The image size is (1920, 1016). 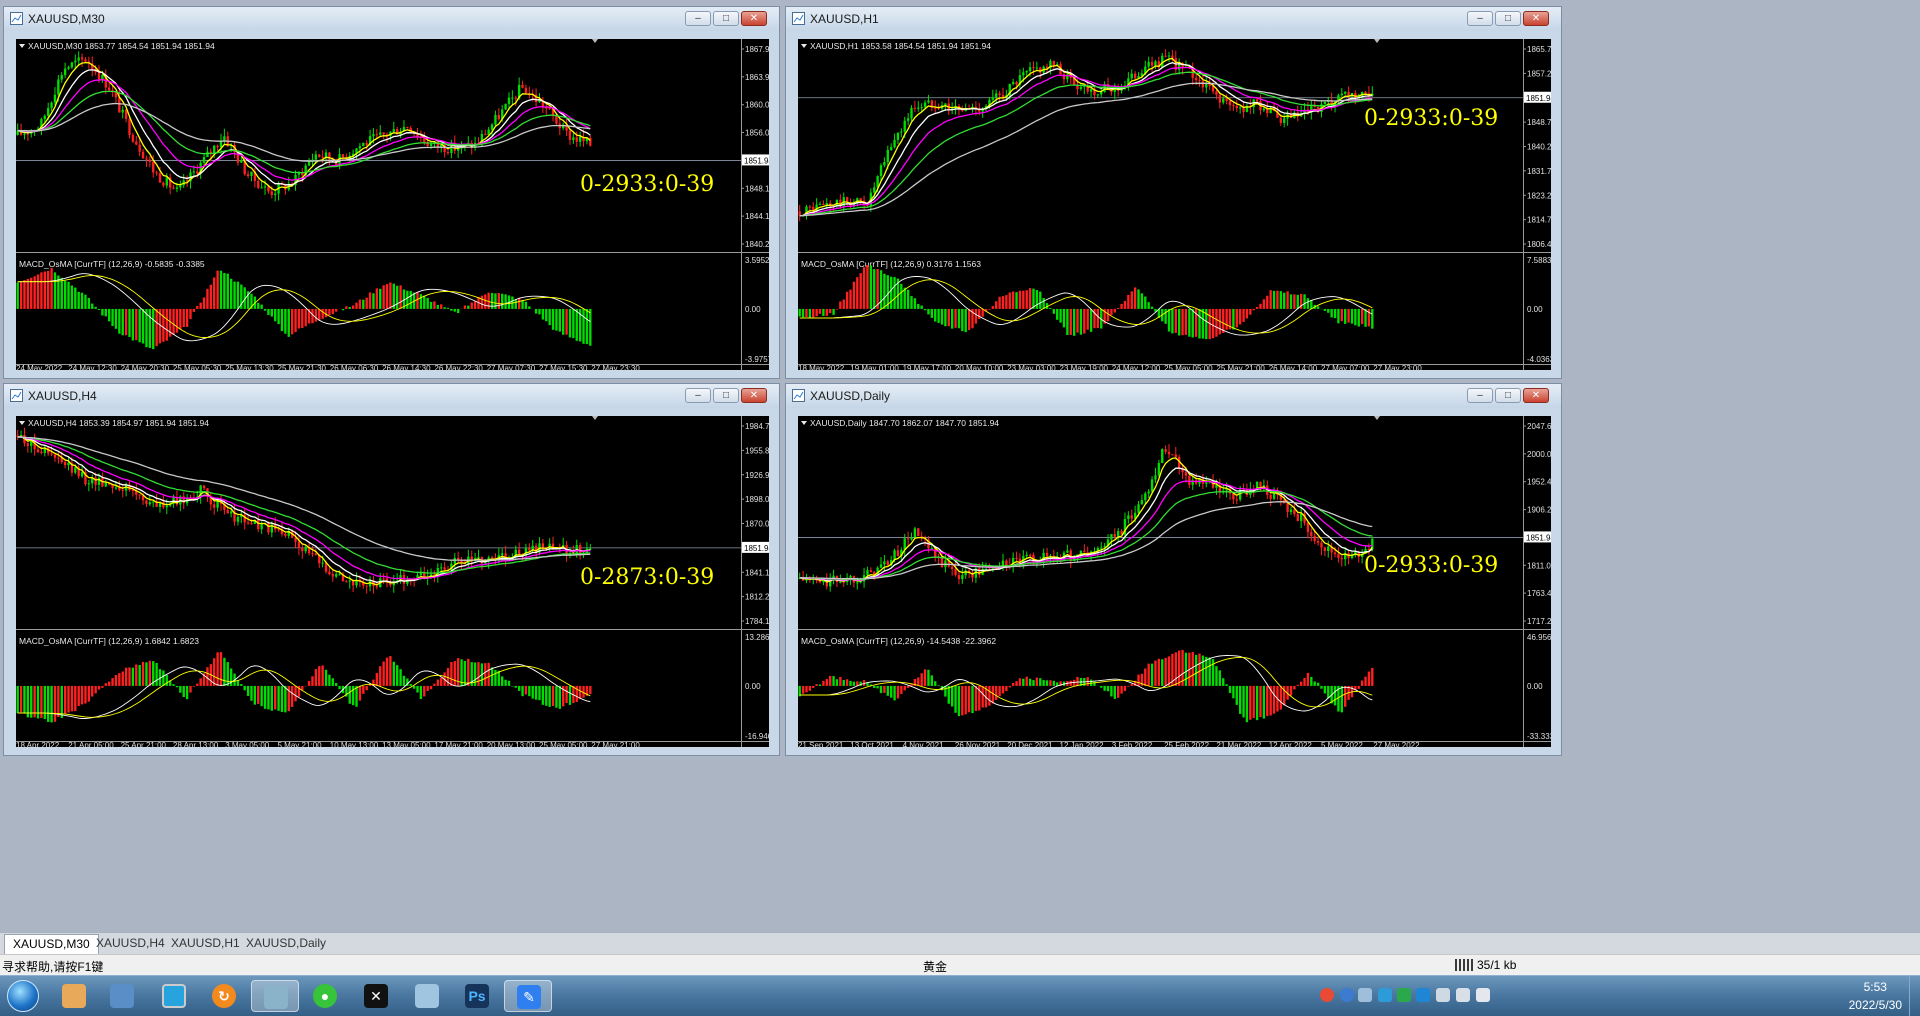 What do you see at coordinates (1404, 995) in the screenshot?
I see `shield-icon` at bounding box center [1404, 995].